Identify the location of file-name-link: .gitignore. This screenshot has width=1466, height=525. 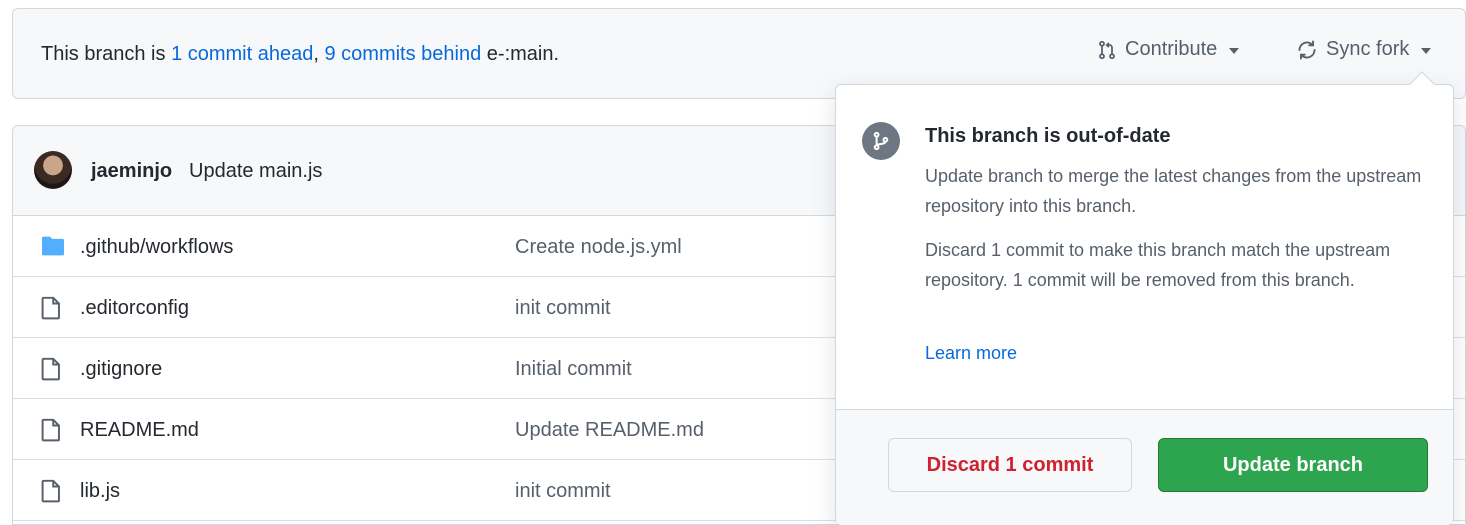
(121, 369).